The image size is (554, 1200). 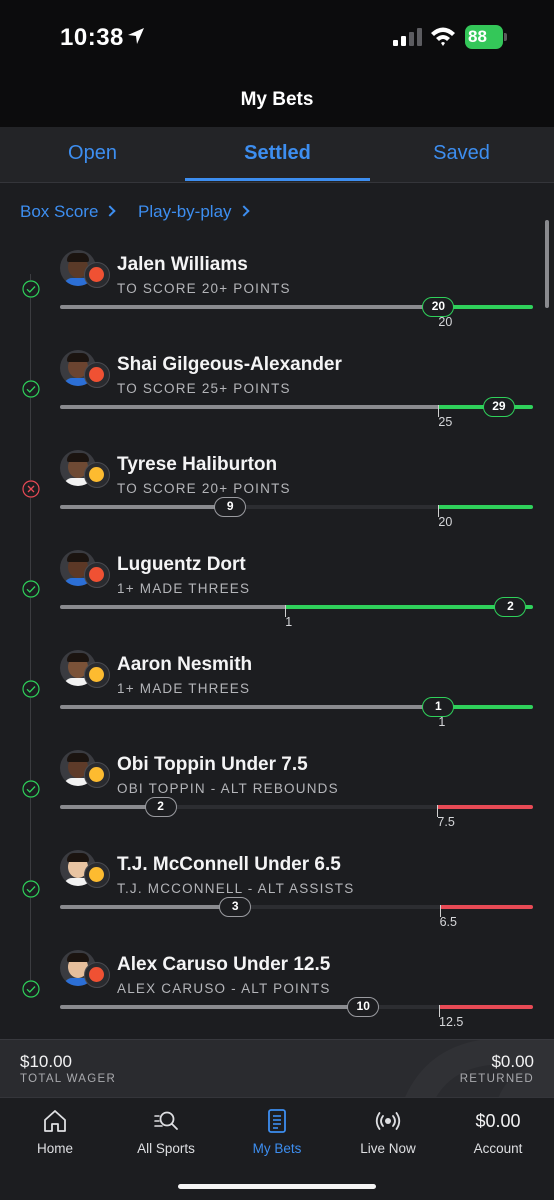 What do you see at coordinates (166, 1148) in the screenshot?
I see `nav-all-sports-label: All Sports` at bounding box center [166, 1148].